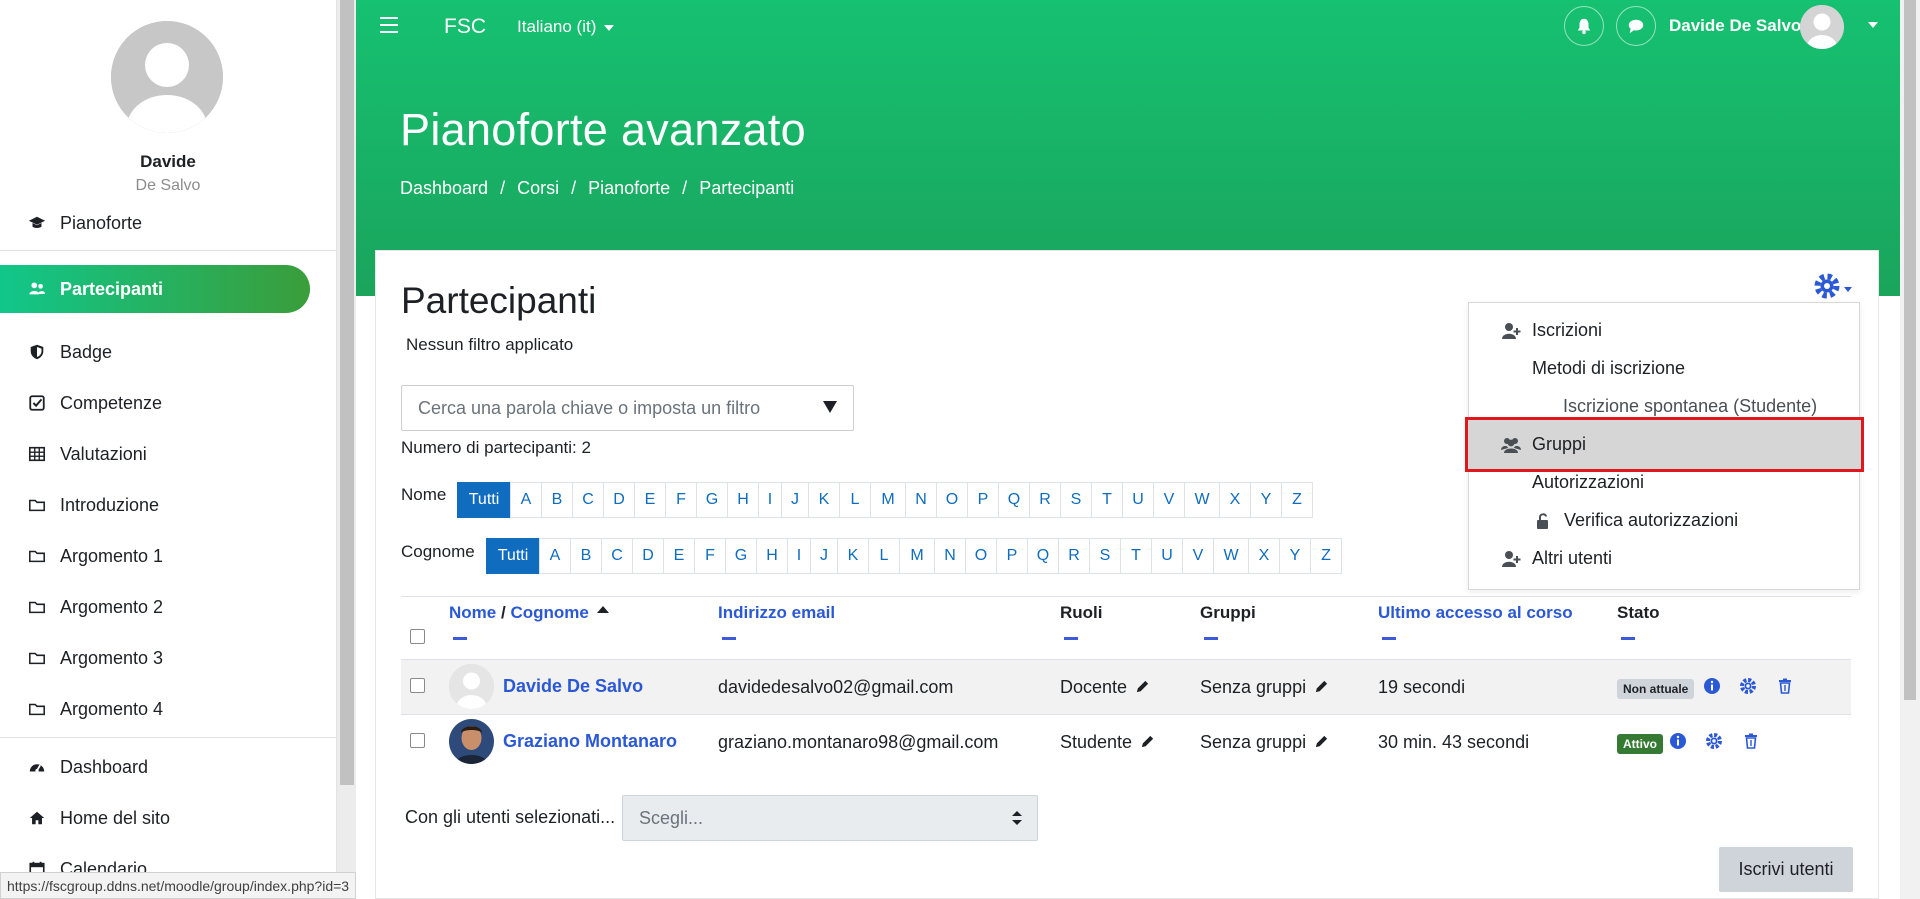 The image size is (1920, 899). What do you see at coordinates (573, 686) in the screenshot?
I see `participant-name-link: Davide De Salvo` at bounding box center [573, 686].